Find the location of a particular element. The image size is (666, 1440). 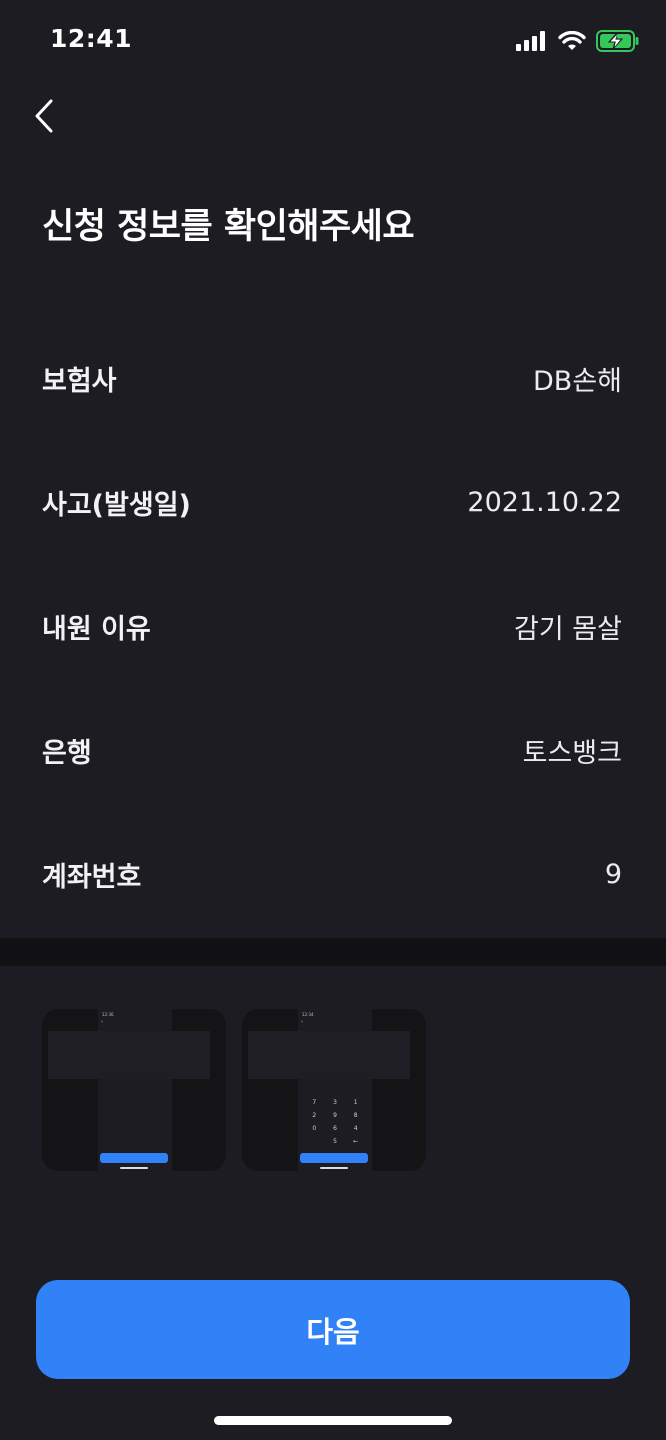

info-row-visit-reason: 내원 이유 감기 몸살 is located at coordinates (333, 626).